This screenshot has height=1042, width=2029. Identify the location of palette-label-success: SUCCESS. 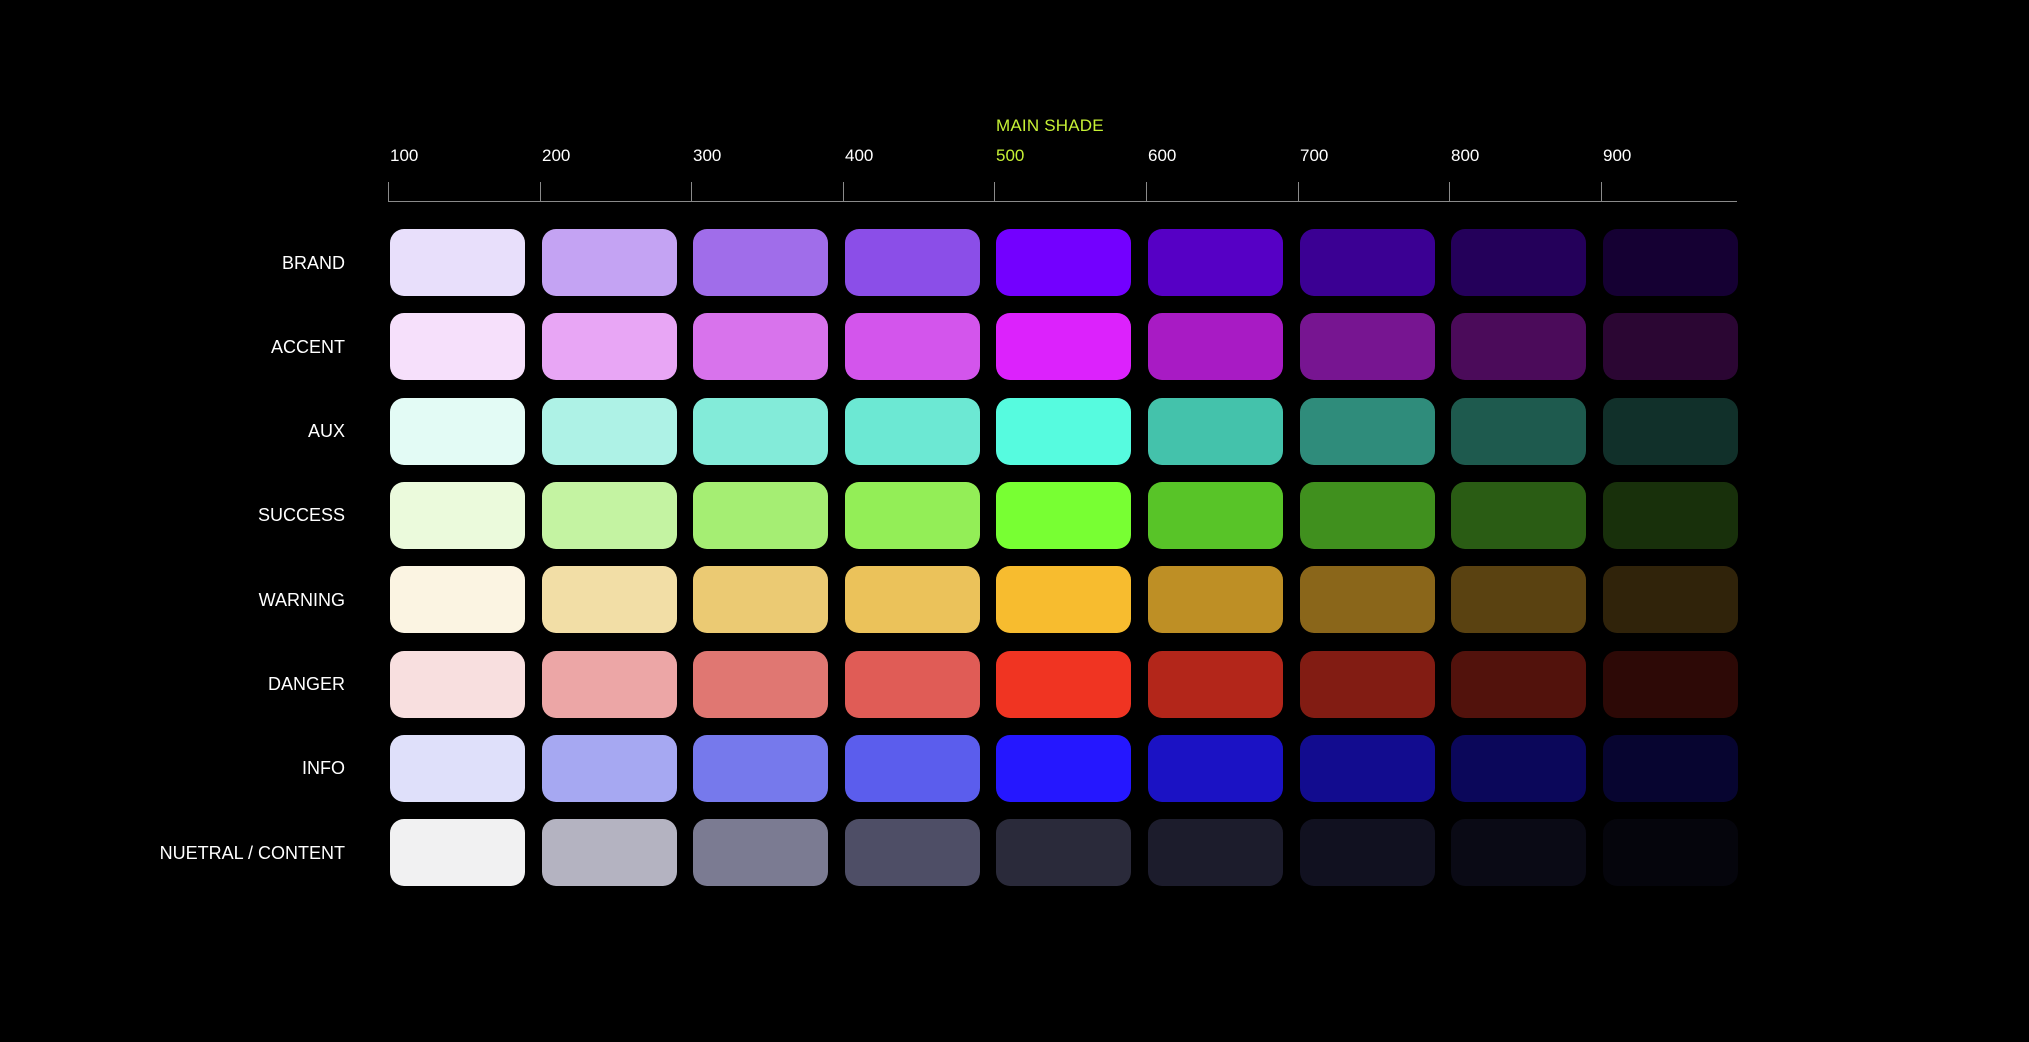
(301, 515).